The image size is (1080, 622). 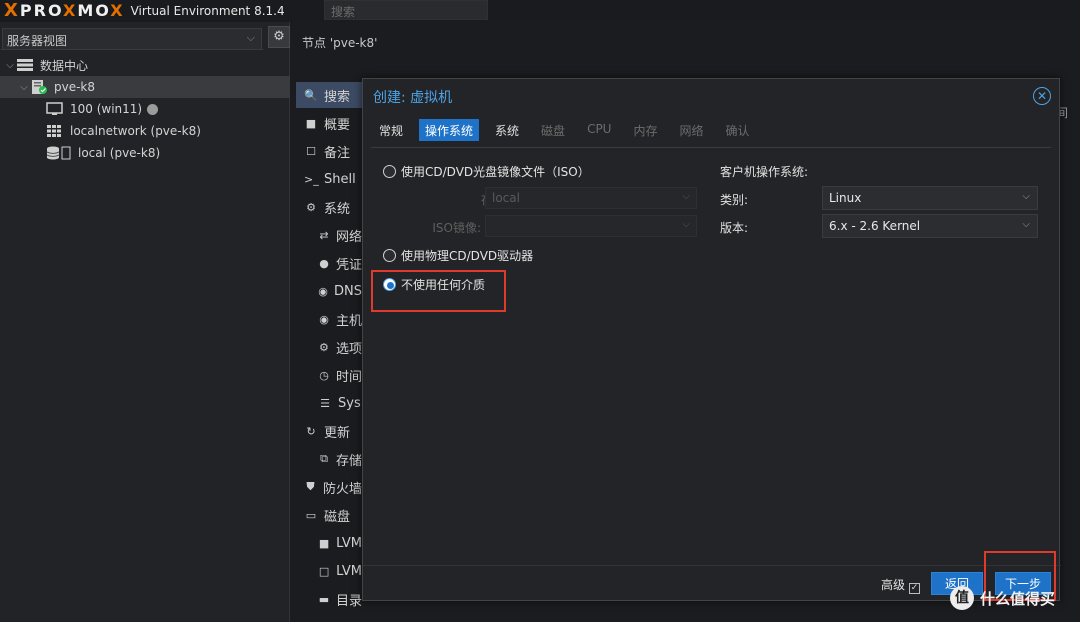 What do you see at coordinates (340, 179) in the screenshot?
I see `nav-label: Shell` at bounding box center [340, 179].